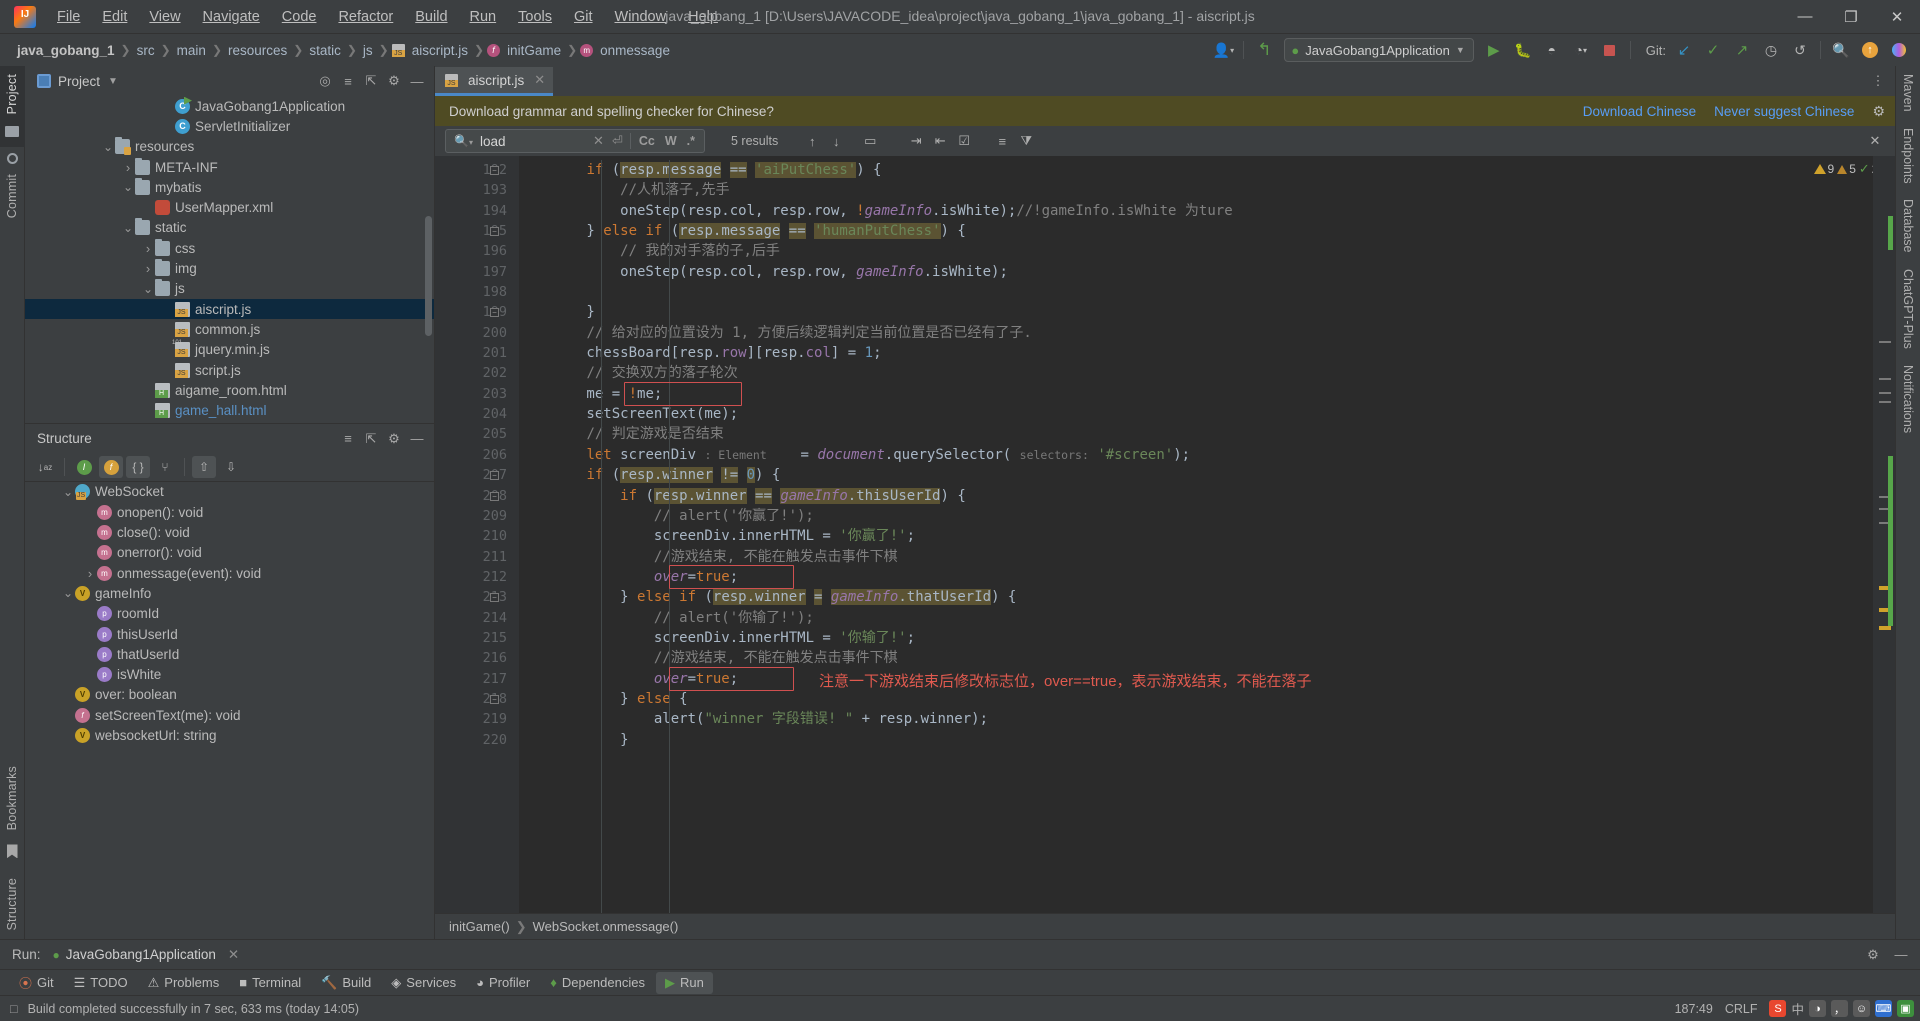 Image resolution: width=1920 pixels, height=1021 pixels. I want to click on code-line, so click(1207, 292).